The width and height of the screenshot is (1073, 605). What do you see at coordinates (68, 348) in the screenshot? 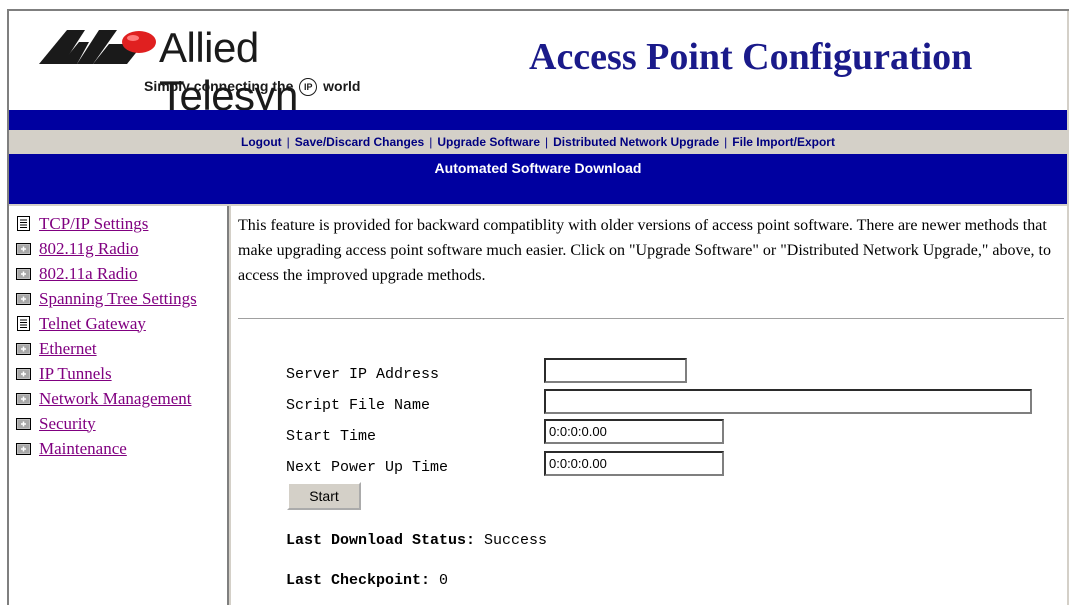
I see `sidebar-item-label: Ethernet` at bounding box center [68, 348].